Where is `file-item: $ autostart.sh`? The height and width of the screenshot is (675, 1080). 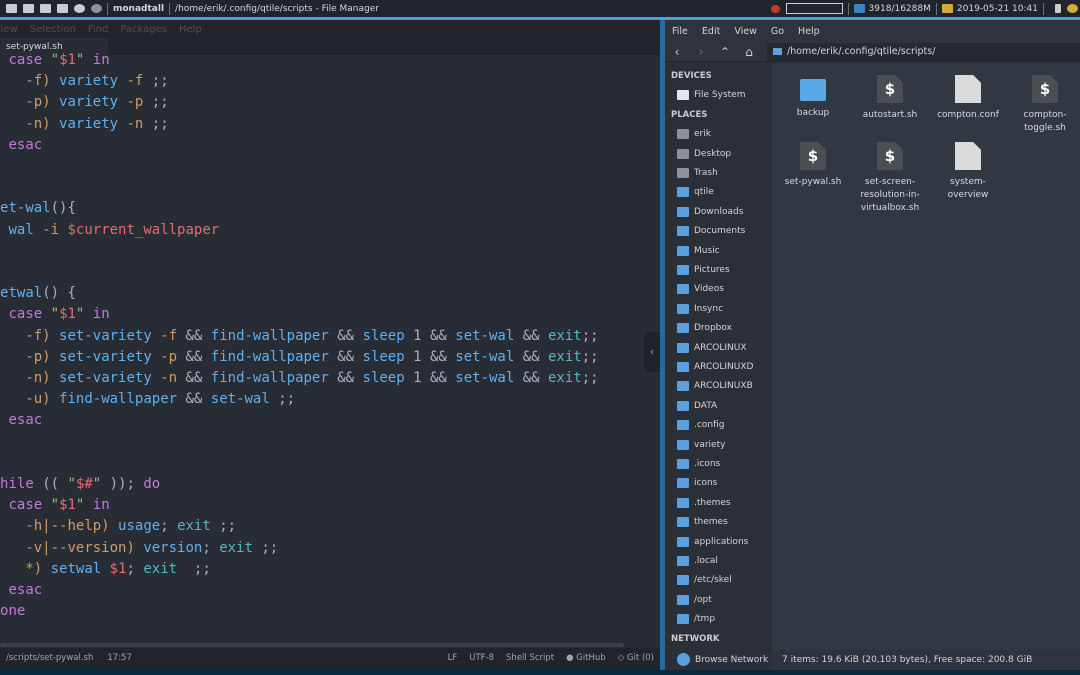
file-item: $ autostart.sh is located at coordinates (890, 98).